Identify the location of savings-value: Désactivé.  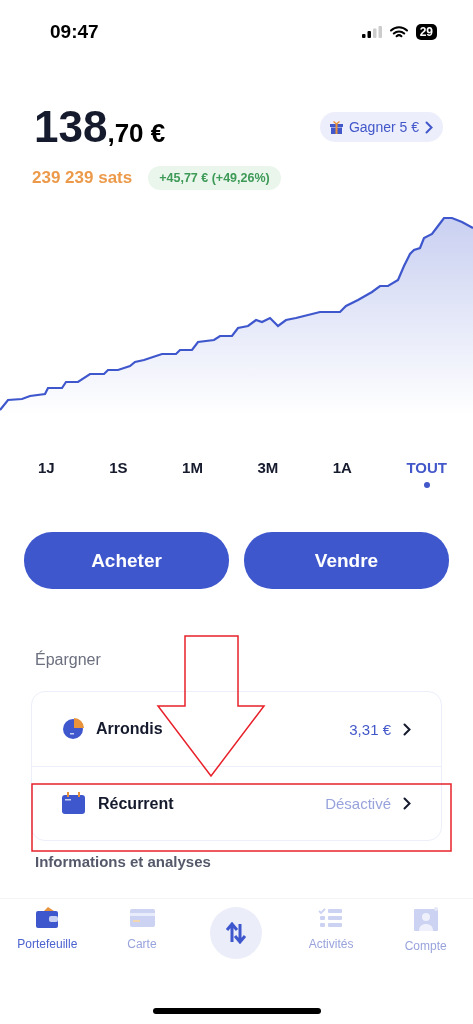
(358, 803).